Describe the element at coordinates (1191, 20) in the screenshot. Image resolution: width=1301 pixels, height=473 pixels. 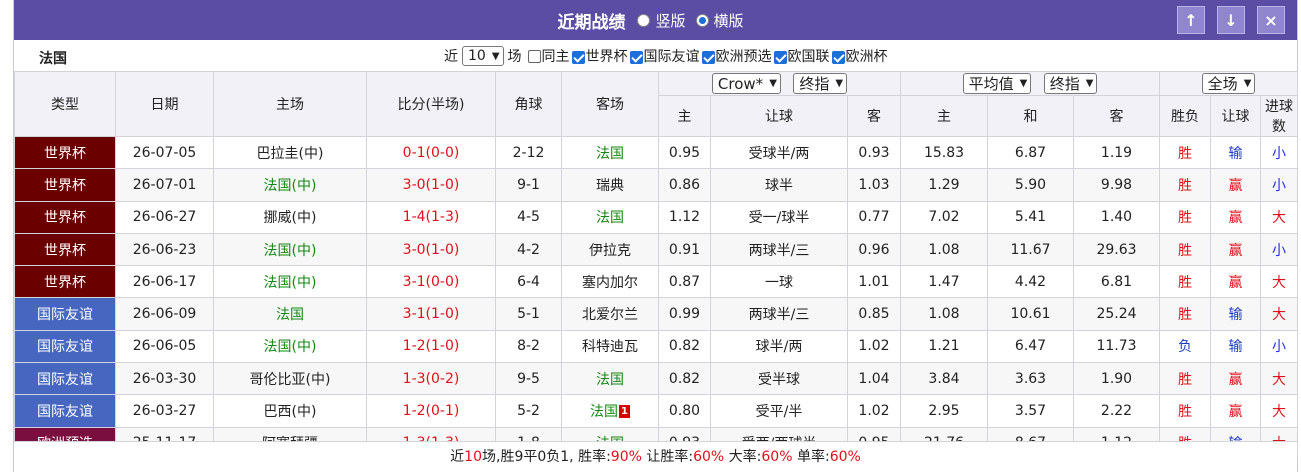
I see `move-up-button: ↑` at that location.